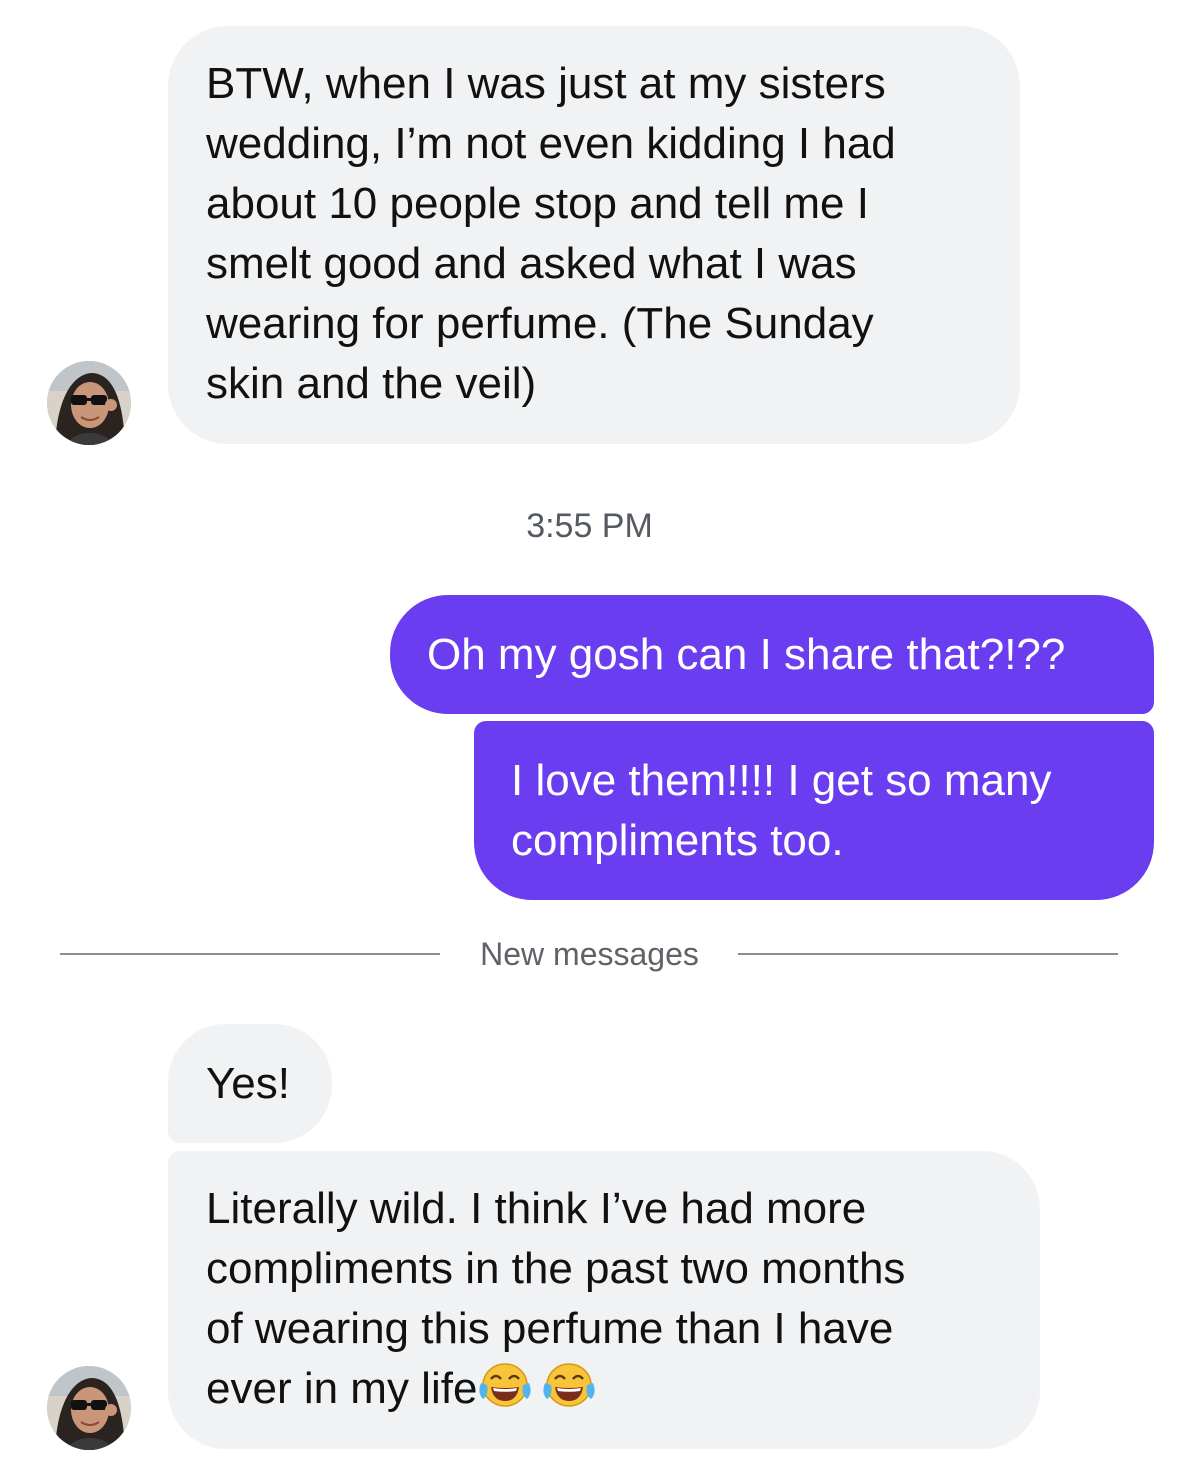 The height and width of the screenshot is (1471, 1179). Describe the element at coordinates (746, 654) in the screenshot. I see `message-text-line: Oh my gosh can I share that?!??` at that location.